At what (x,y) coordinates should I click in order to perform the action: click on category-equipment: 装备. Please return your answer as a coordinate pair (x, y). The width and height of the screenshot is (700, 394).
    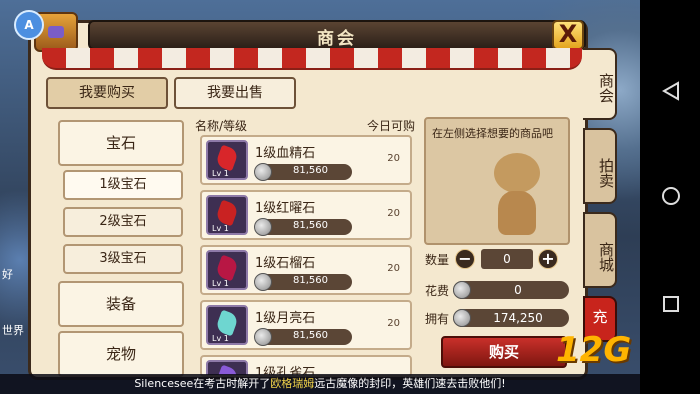
    Looking at the image, I should click on (121, 304).